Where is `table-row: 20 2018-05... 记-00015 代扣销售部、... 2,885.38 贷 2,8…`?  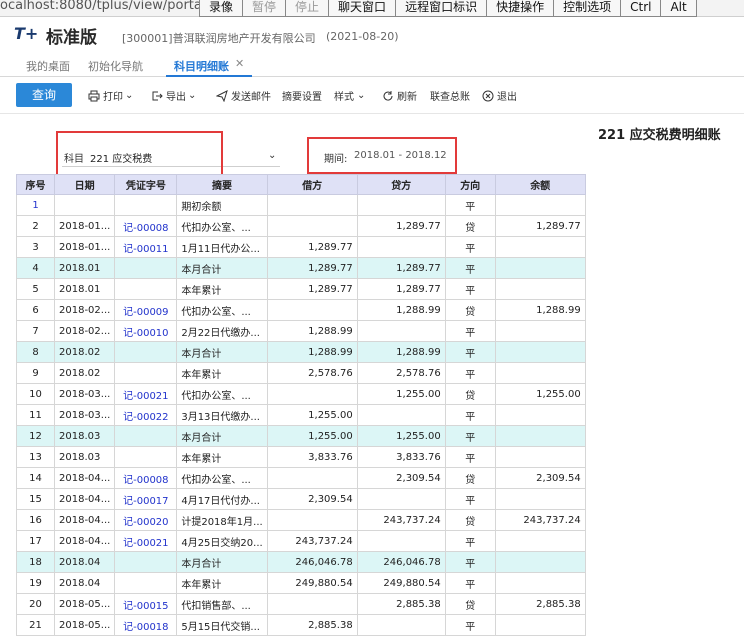 table-row: 20 2018-05... 记-00015 代扣销售部、... 2,885.38 贷 2,8… is located at coordinates (301, 604).